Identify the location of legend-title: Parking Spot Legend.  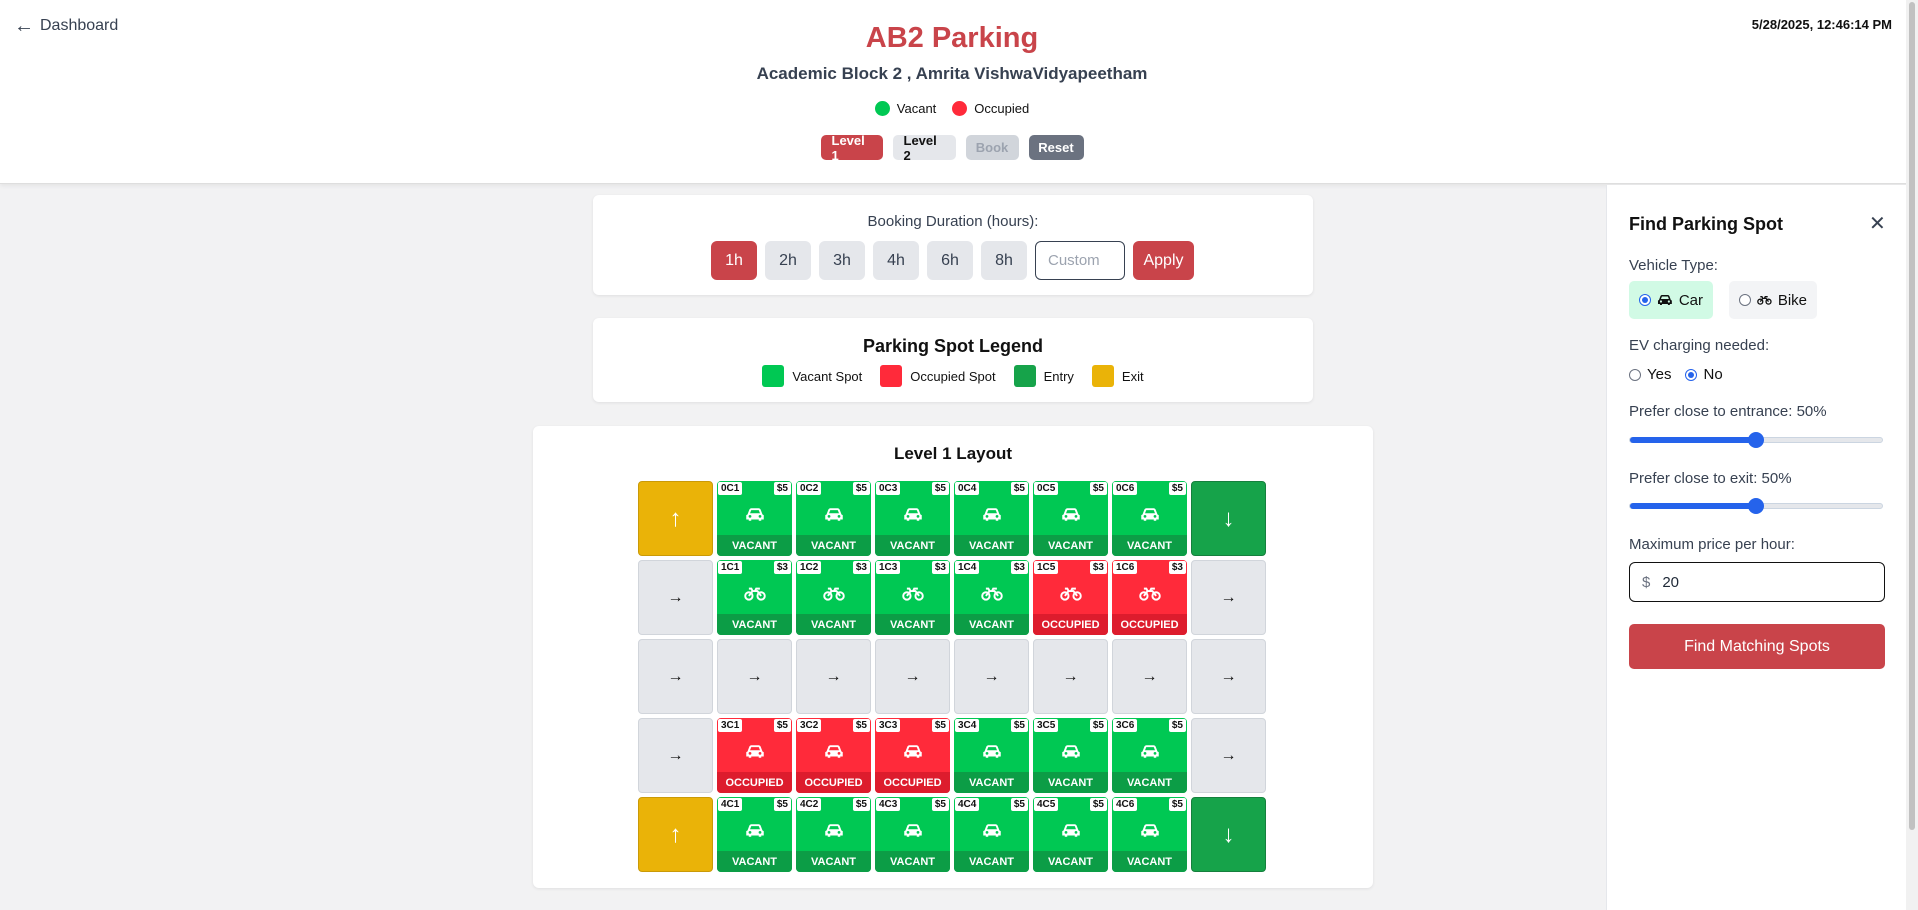
(953, 346).